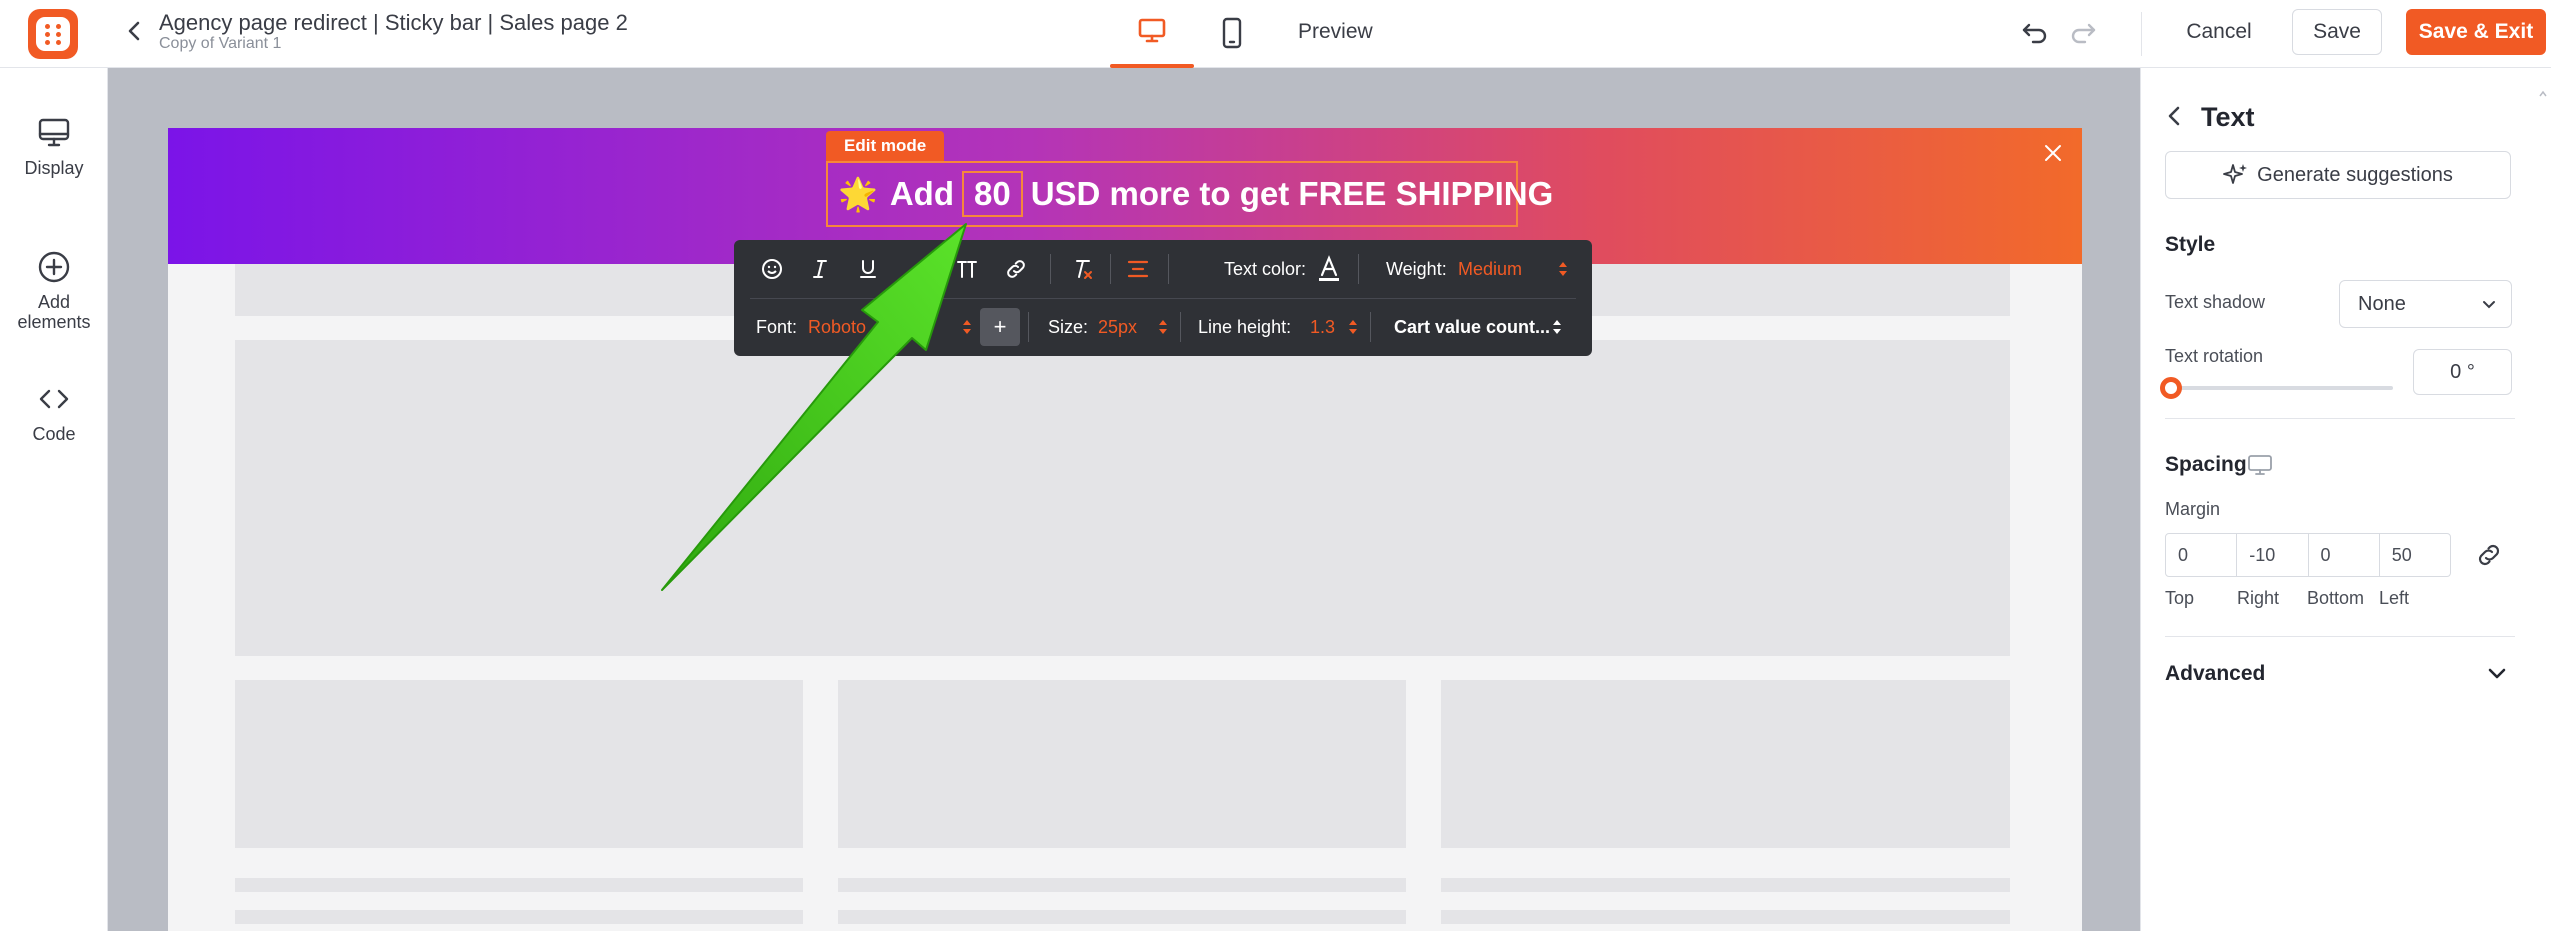 The height and width of the screenshot is (931, 2551). What do you see at coordinates (2476, 32) in the screenshot?
I see `save-and-exit-button: Save & Exit` at bounding box center [2476, 32].